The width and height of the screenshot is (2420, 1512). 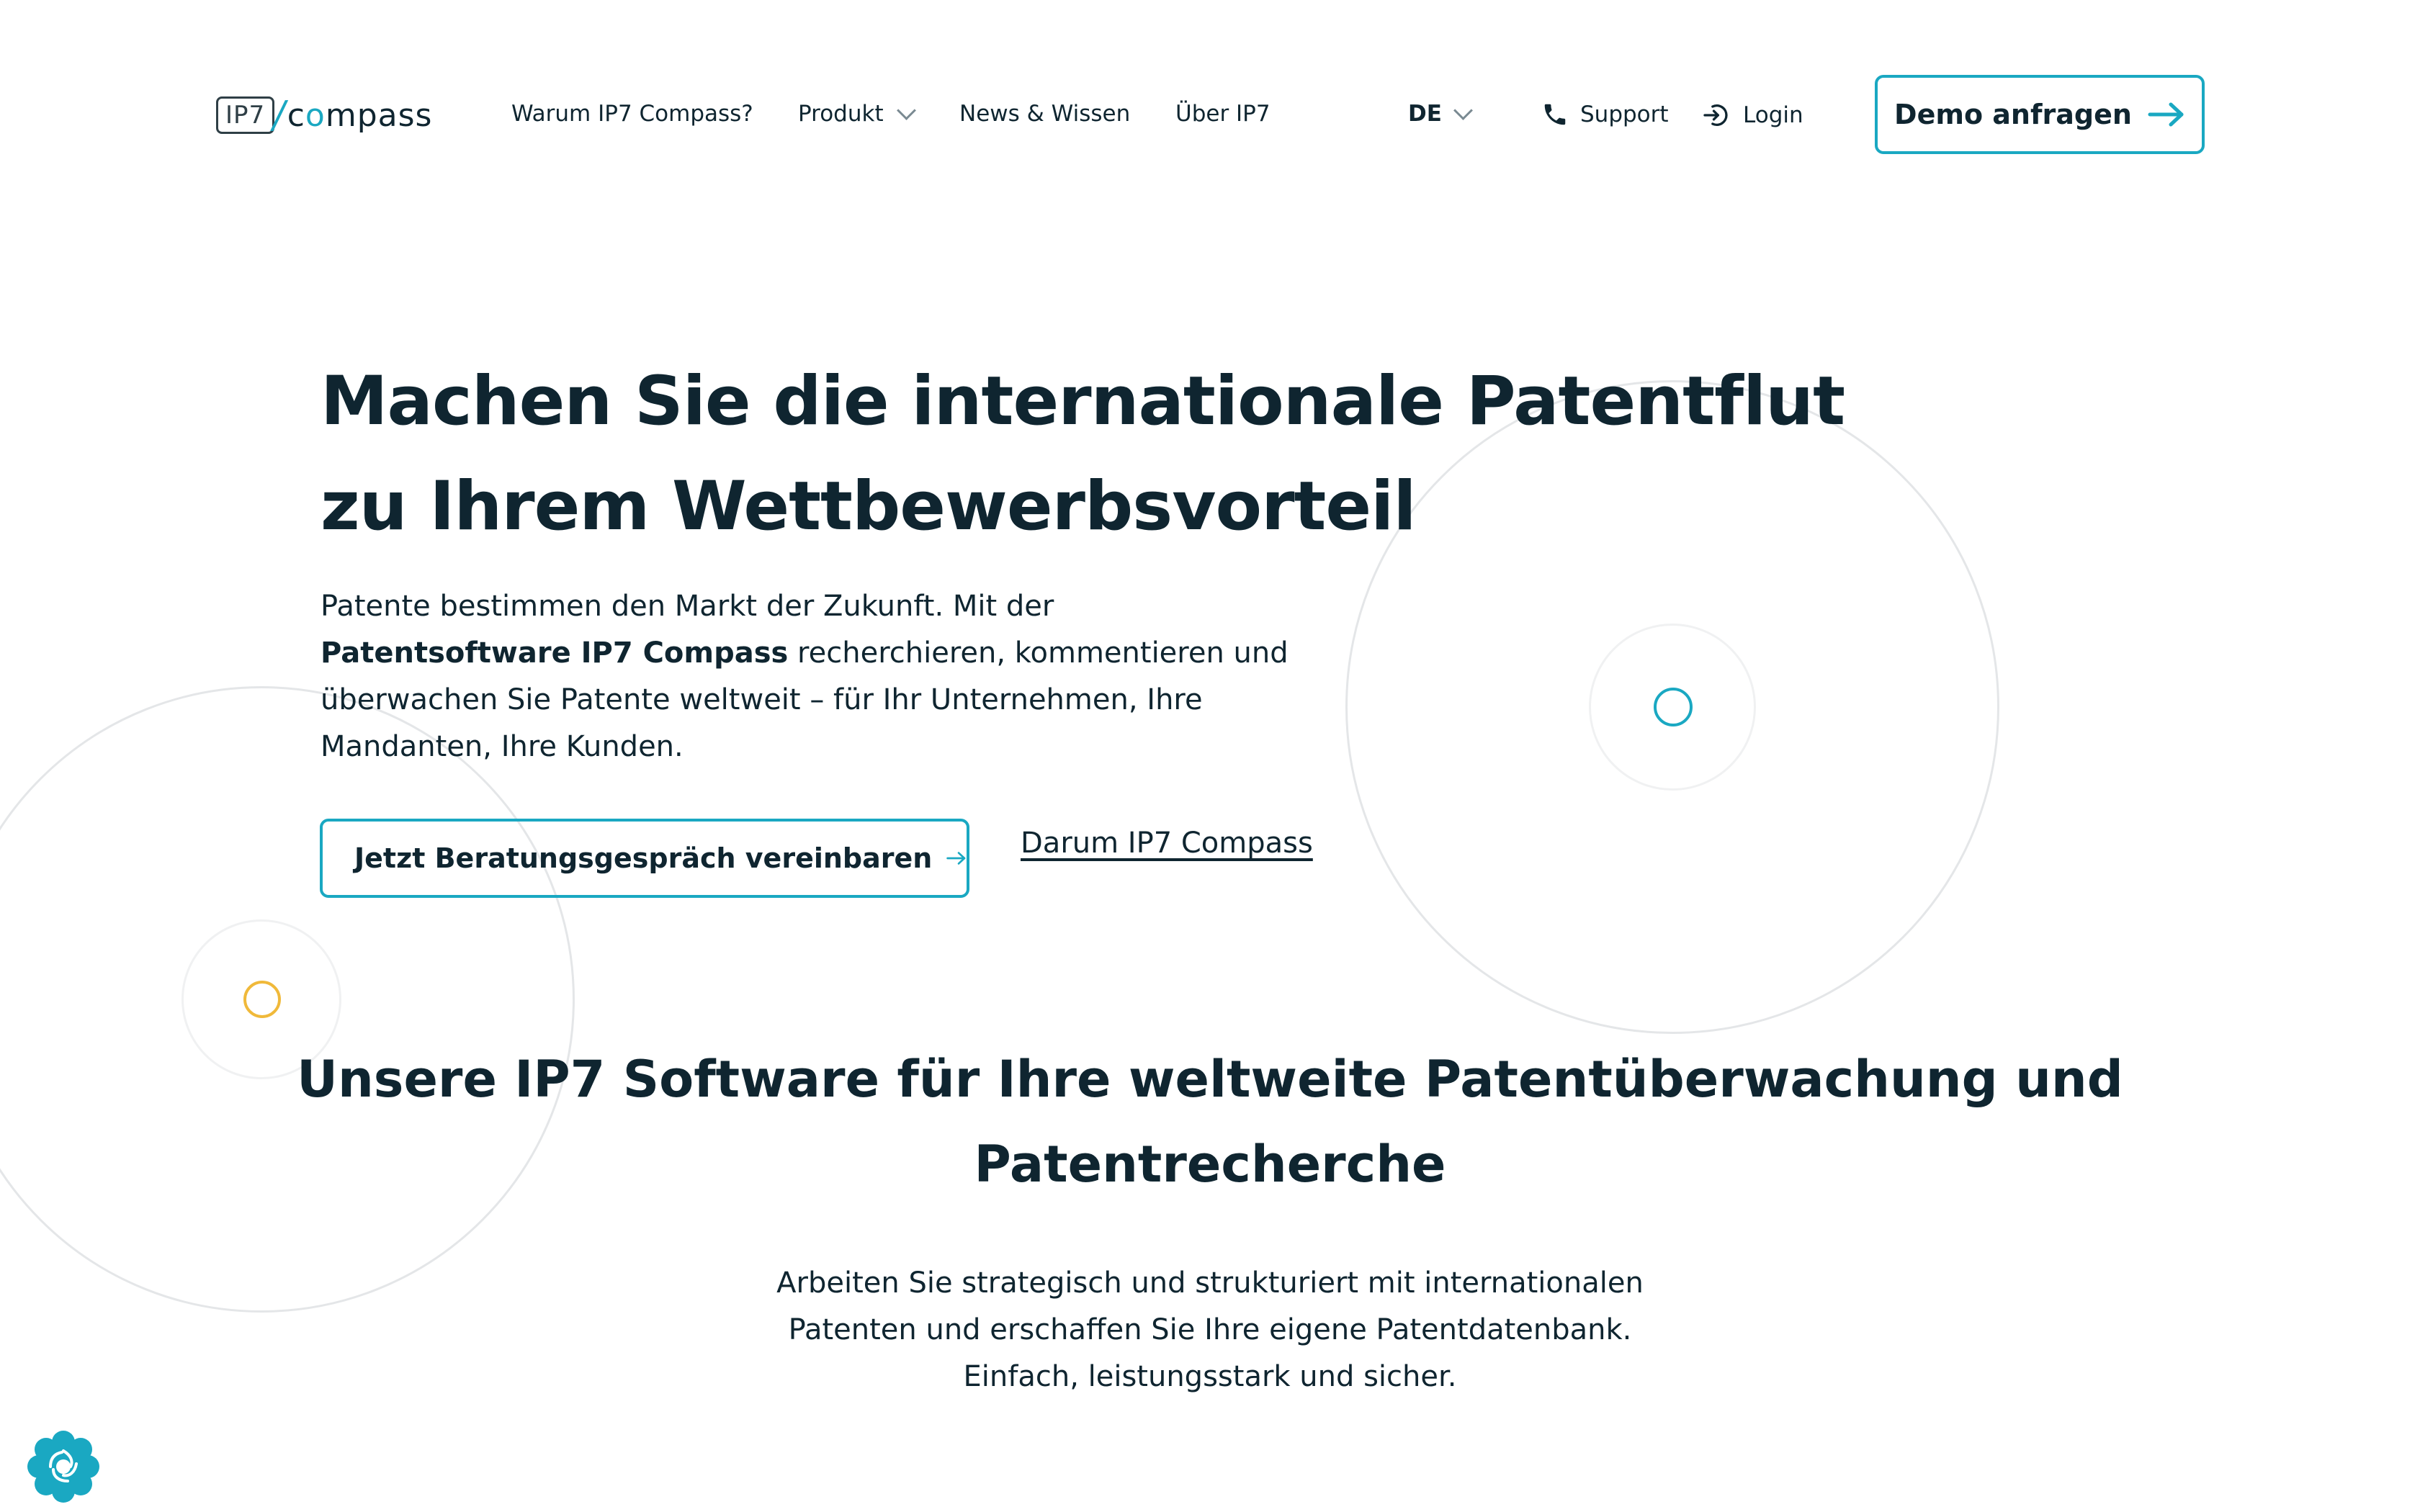 What do you see at coordinates (1425, 114) in the screenshot?
I see `language-label: DE` at bounding box center [1425, 114].